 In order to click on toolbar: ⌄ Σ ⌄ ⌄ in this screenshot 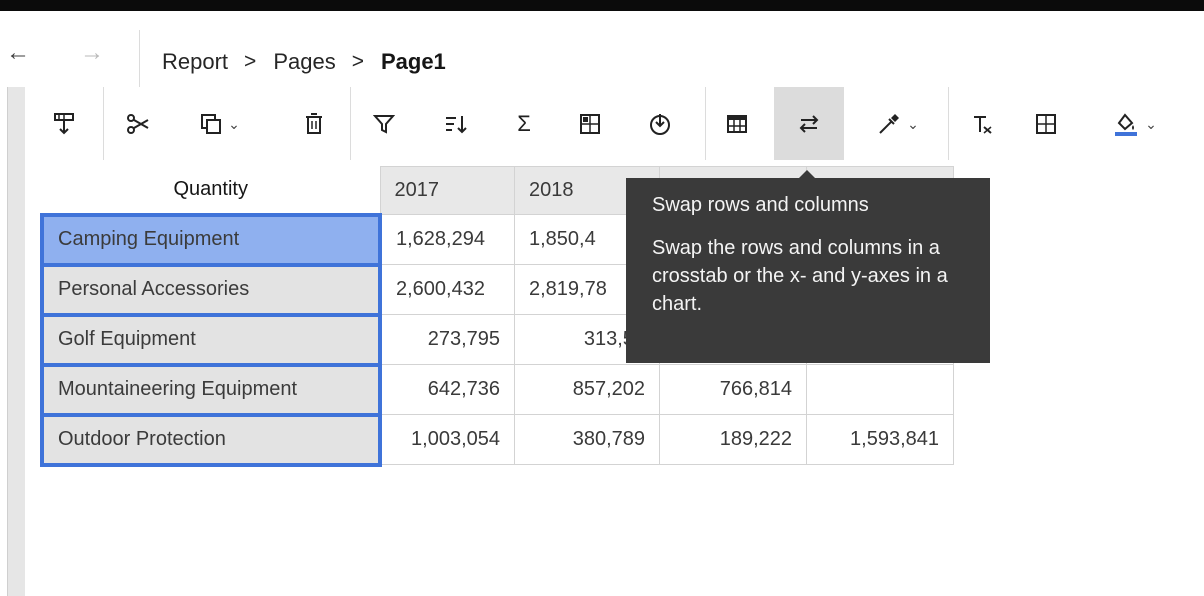, I will do `click(614, 124)`.